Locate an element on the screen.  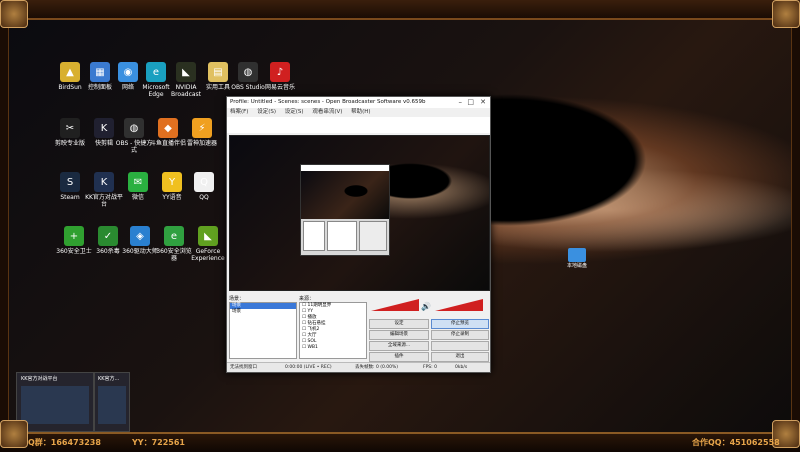
desktop-shortcut: Q QQ is located at coordinates (204, 186).